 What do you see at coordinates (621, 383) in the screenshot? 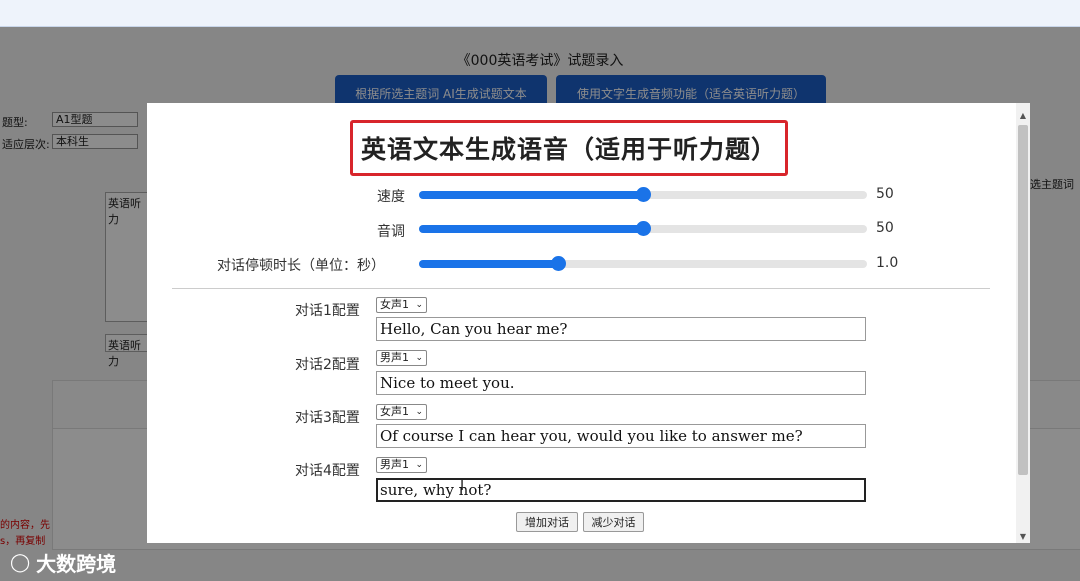
I see `dialog-2-text-input: Nice to meet you.` at bounding box center [621, 383].